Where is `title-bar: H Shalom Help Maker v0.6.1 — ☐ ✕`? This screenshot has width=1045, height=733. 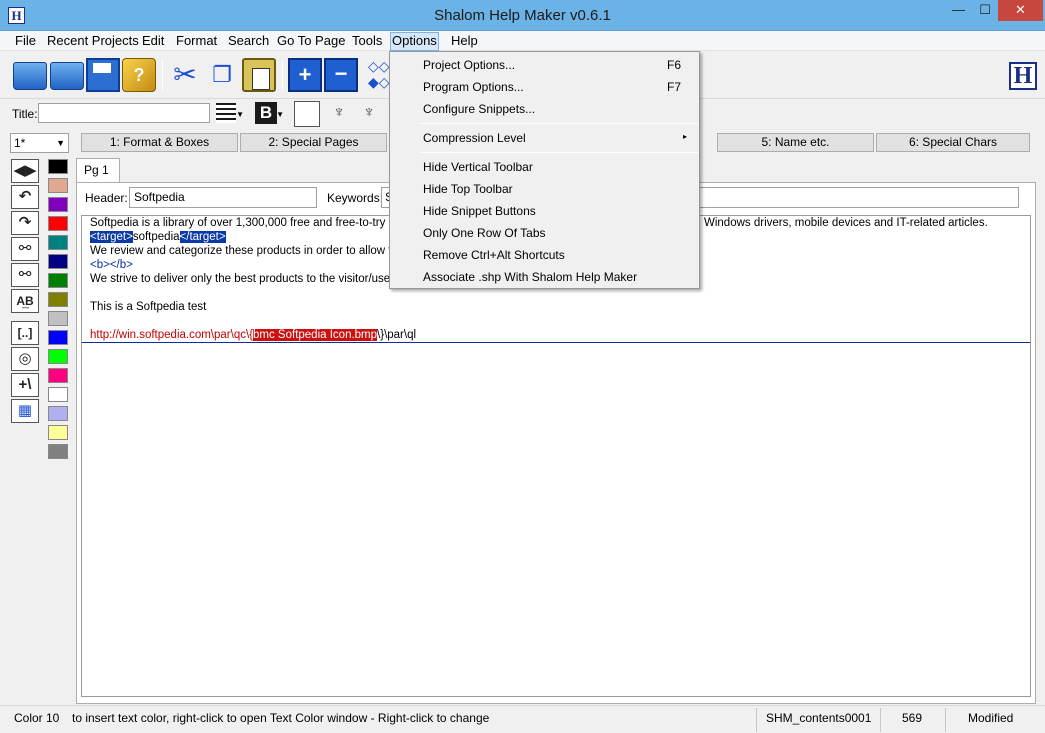
title-bar: H Shalom Help Maker v0.6.1 — ☐ ✕ is located at coordinates (522, 15).